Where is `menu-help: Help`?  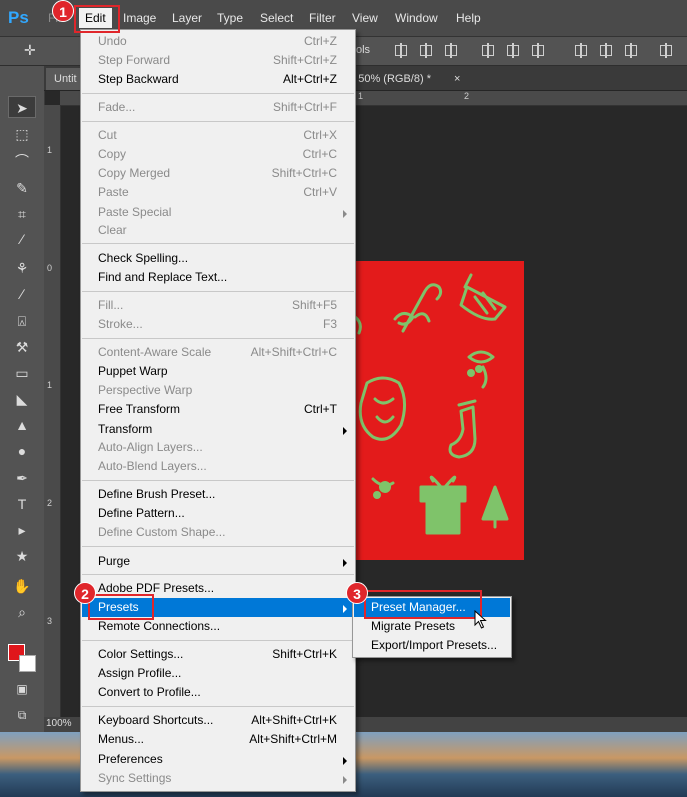
menu-help: Help is located at coordinates (468, 18).